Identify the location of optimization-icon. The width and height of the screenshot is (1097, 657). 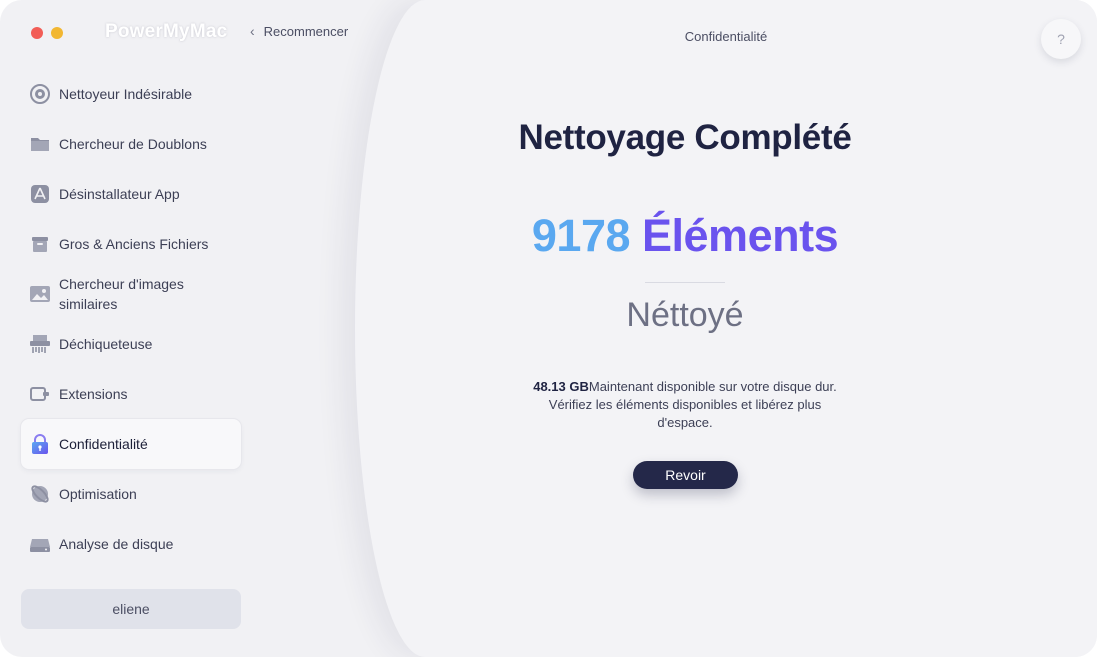
(40, 494).